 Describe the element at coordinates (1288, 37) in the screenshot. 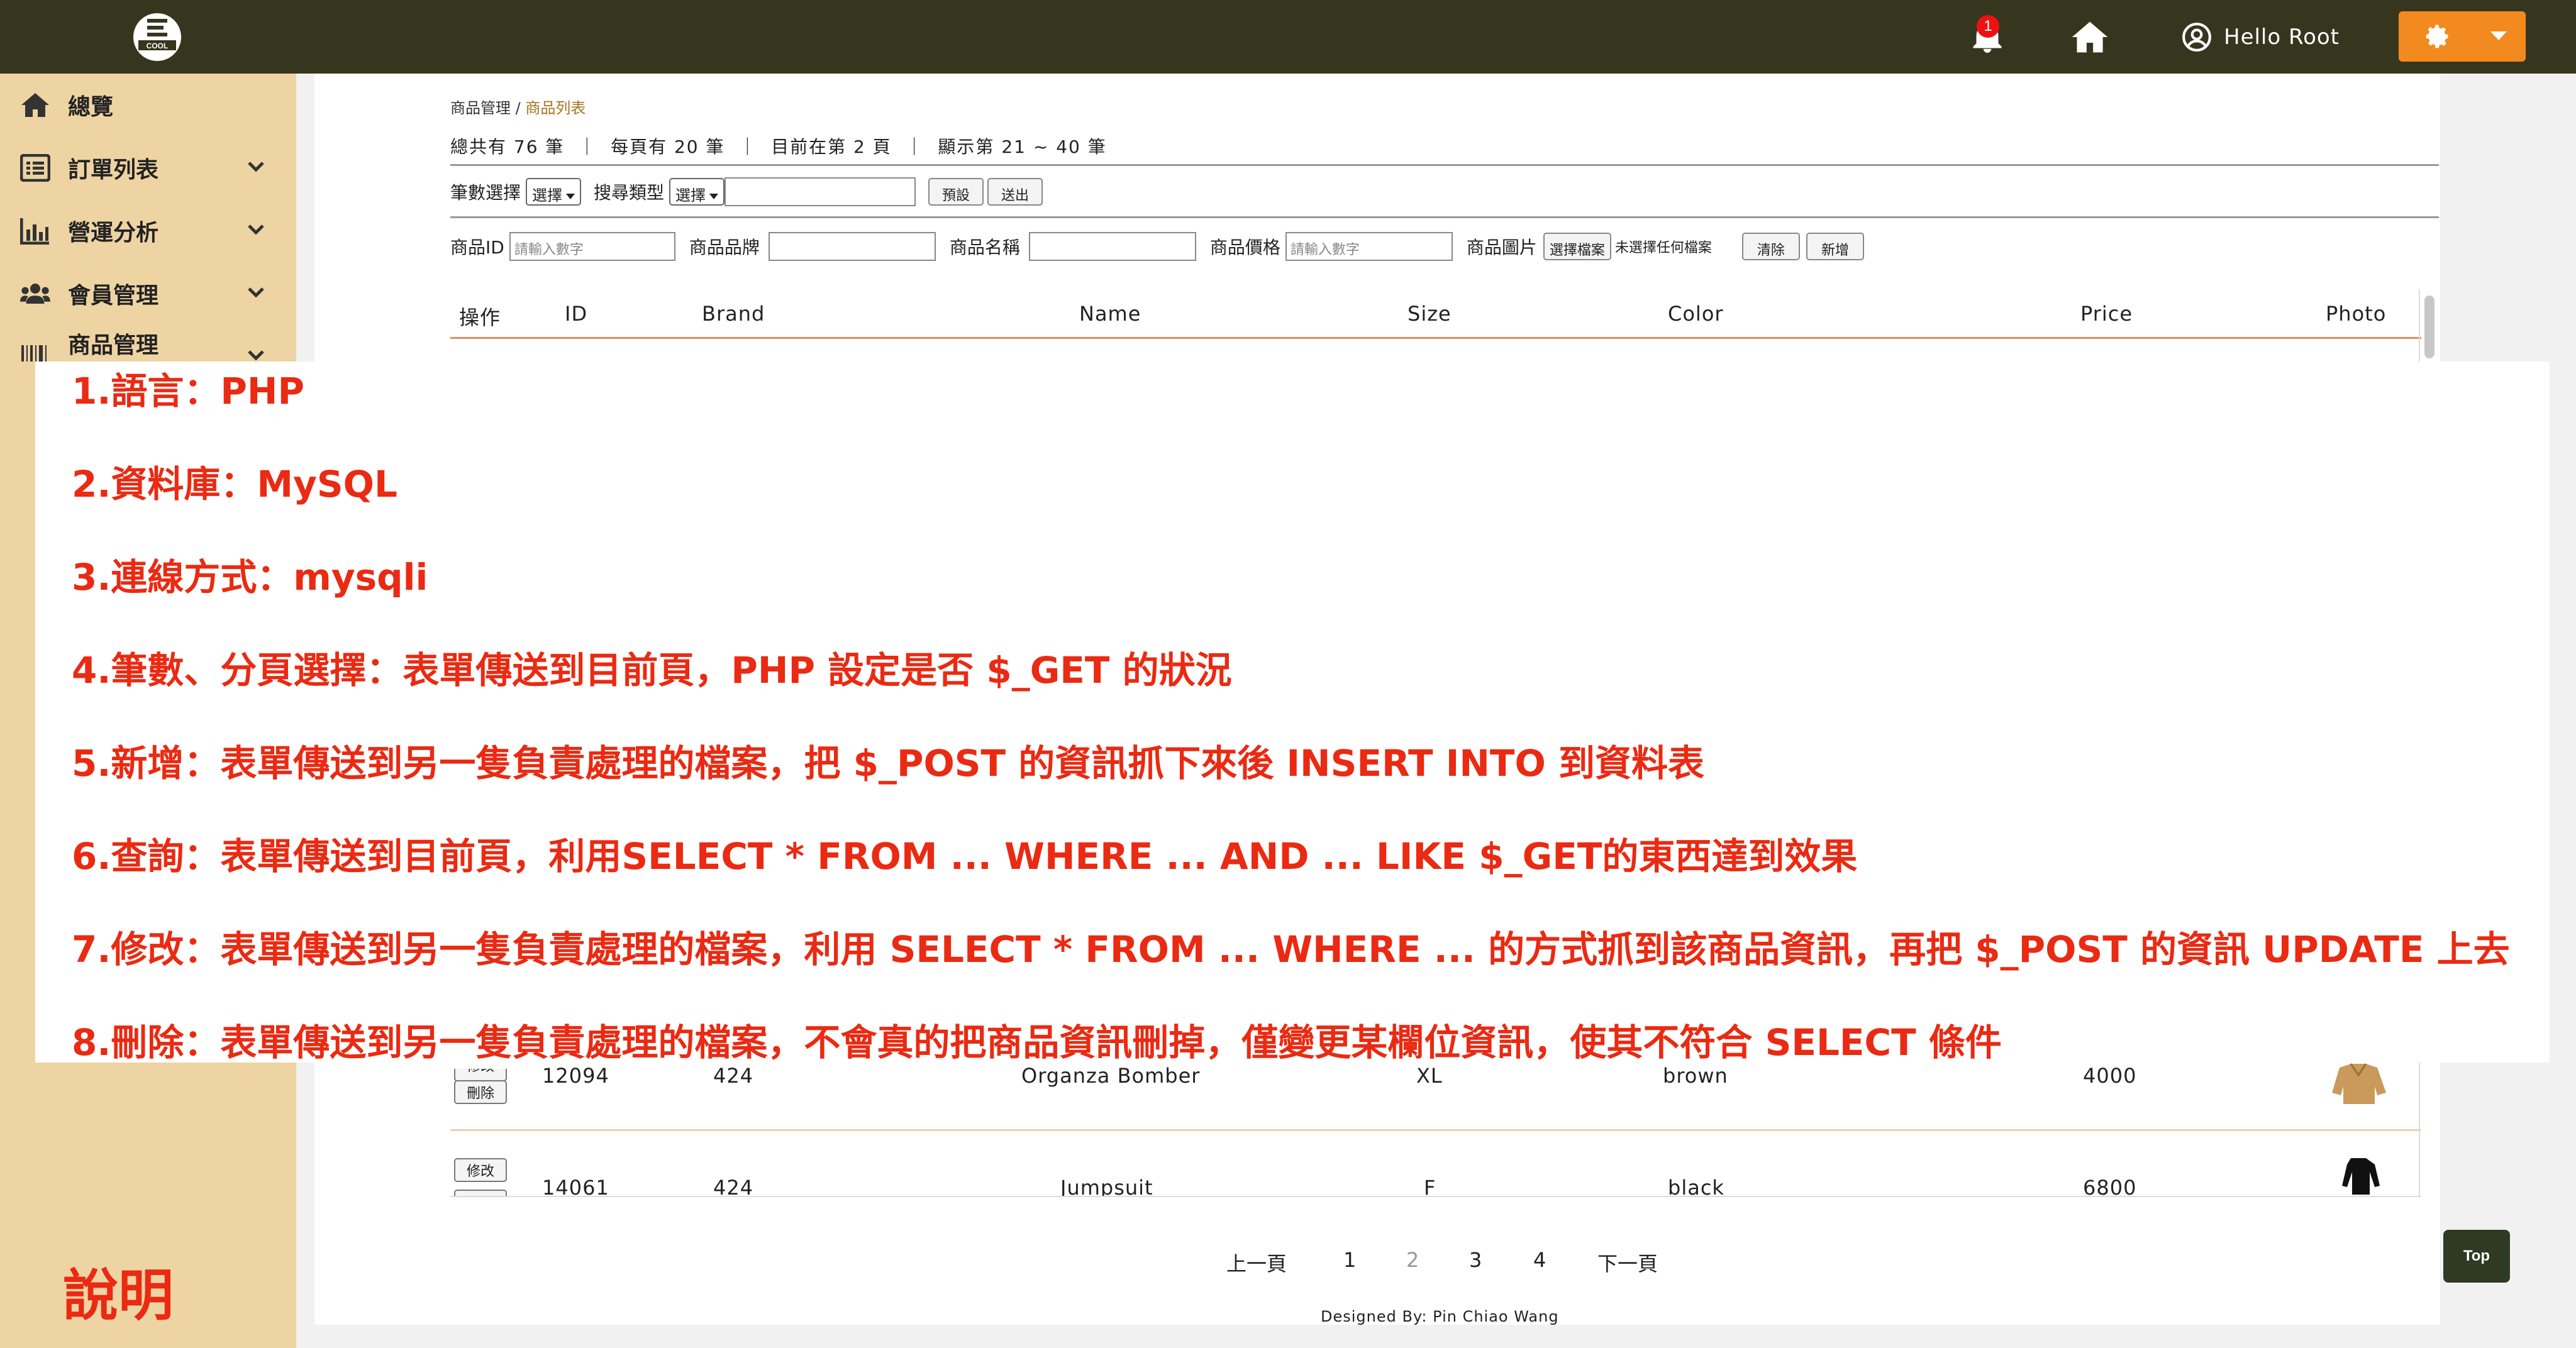

I see `top-navbar: COOL 1 Hello Root` at that location.